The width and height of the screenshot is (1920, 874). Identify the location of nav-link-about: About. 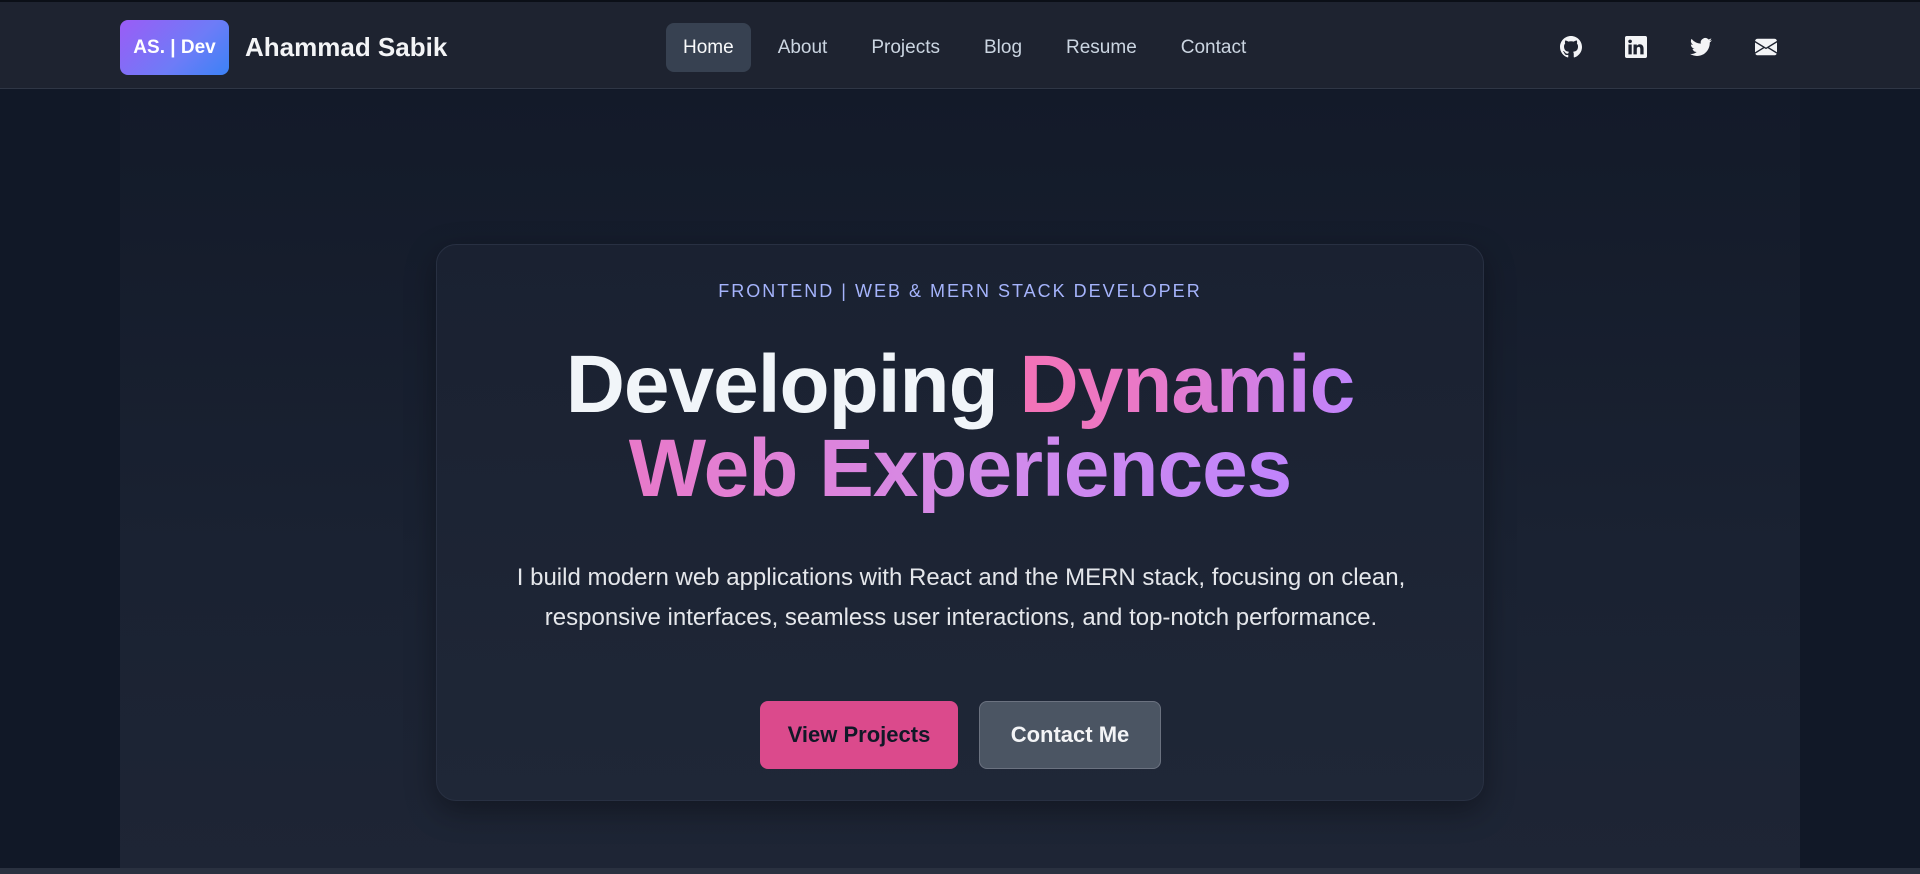
(803, 47).